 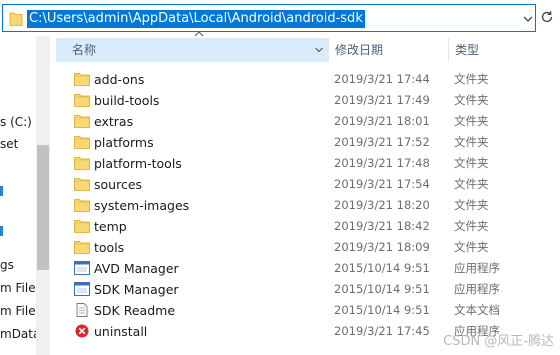 What do you see at coordinates (110, 226) in the screenshot?
I see `file-name: temp` at bounding box center [110, 226].